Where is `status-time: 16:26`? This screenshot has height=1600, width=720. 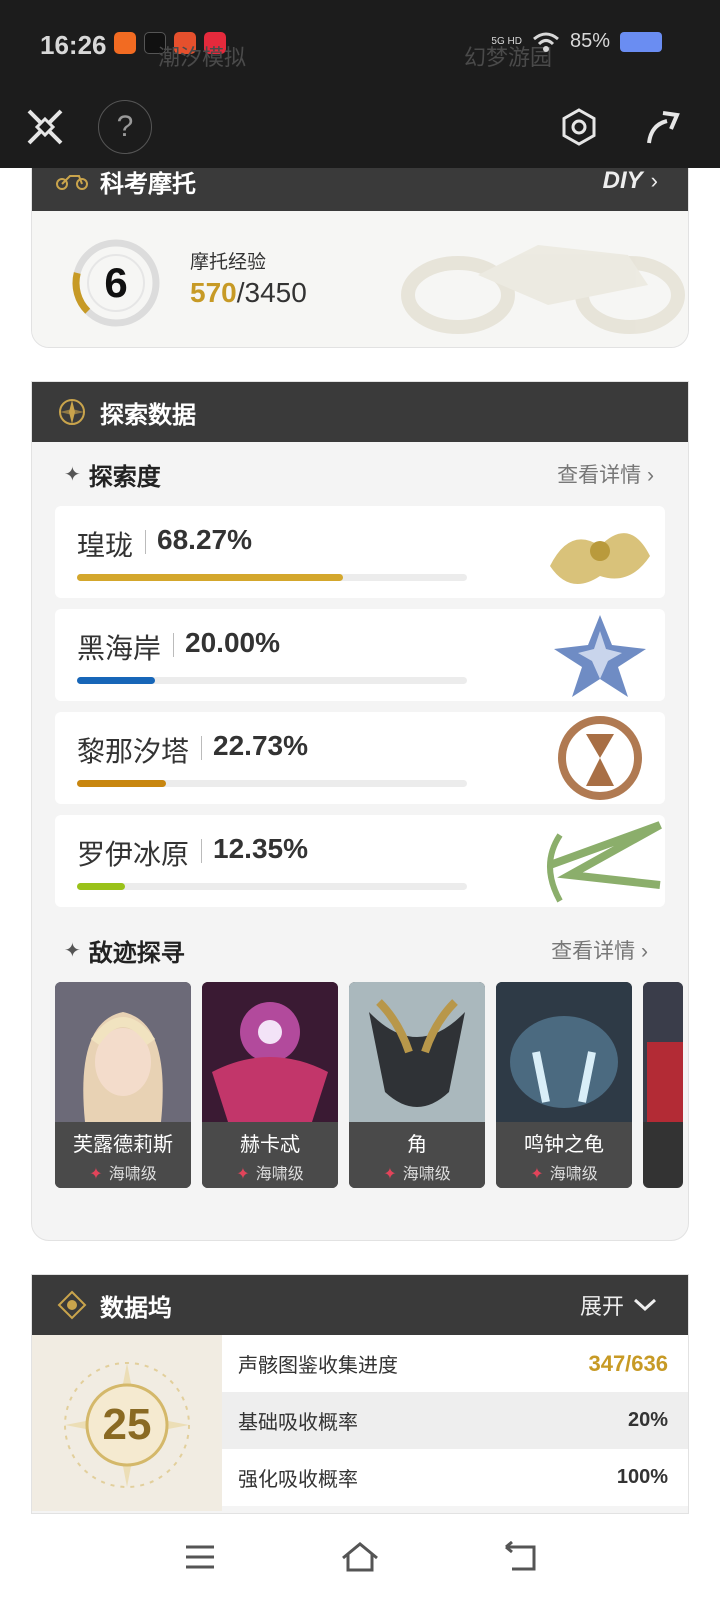 status-time: 16:26 is located at coordinates (73, 45).